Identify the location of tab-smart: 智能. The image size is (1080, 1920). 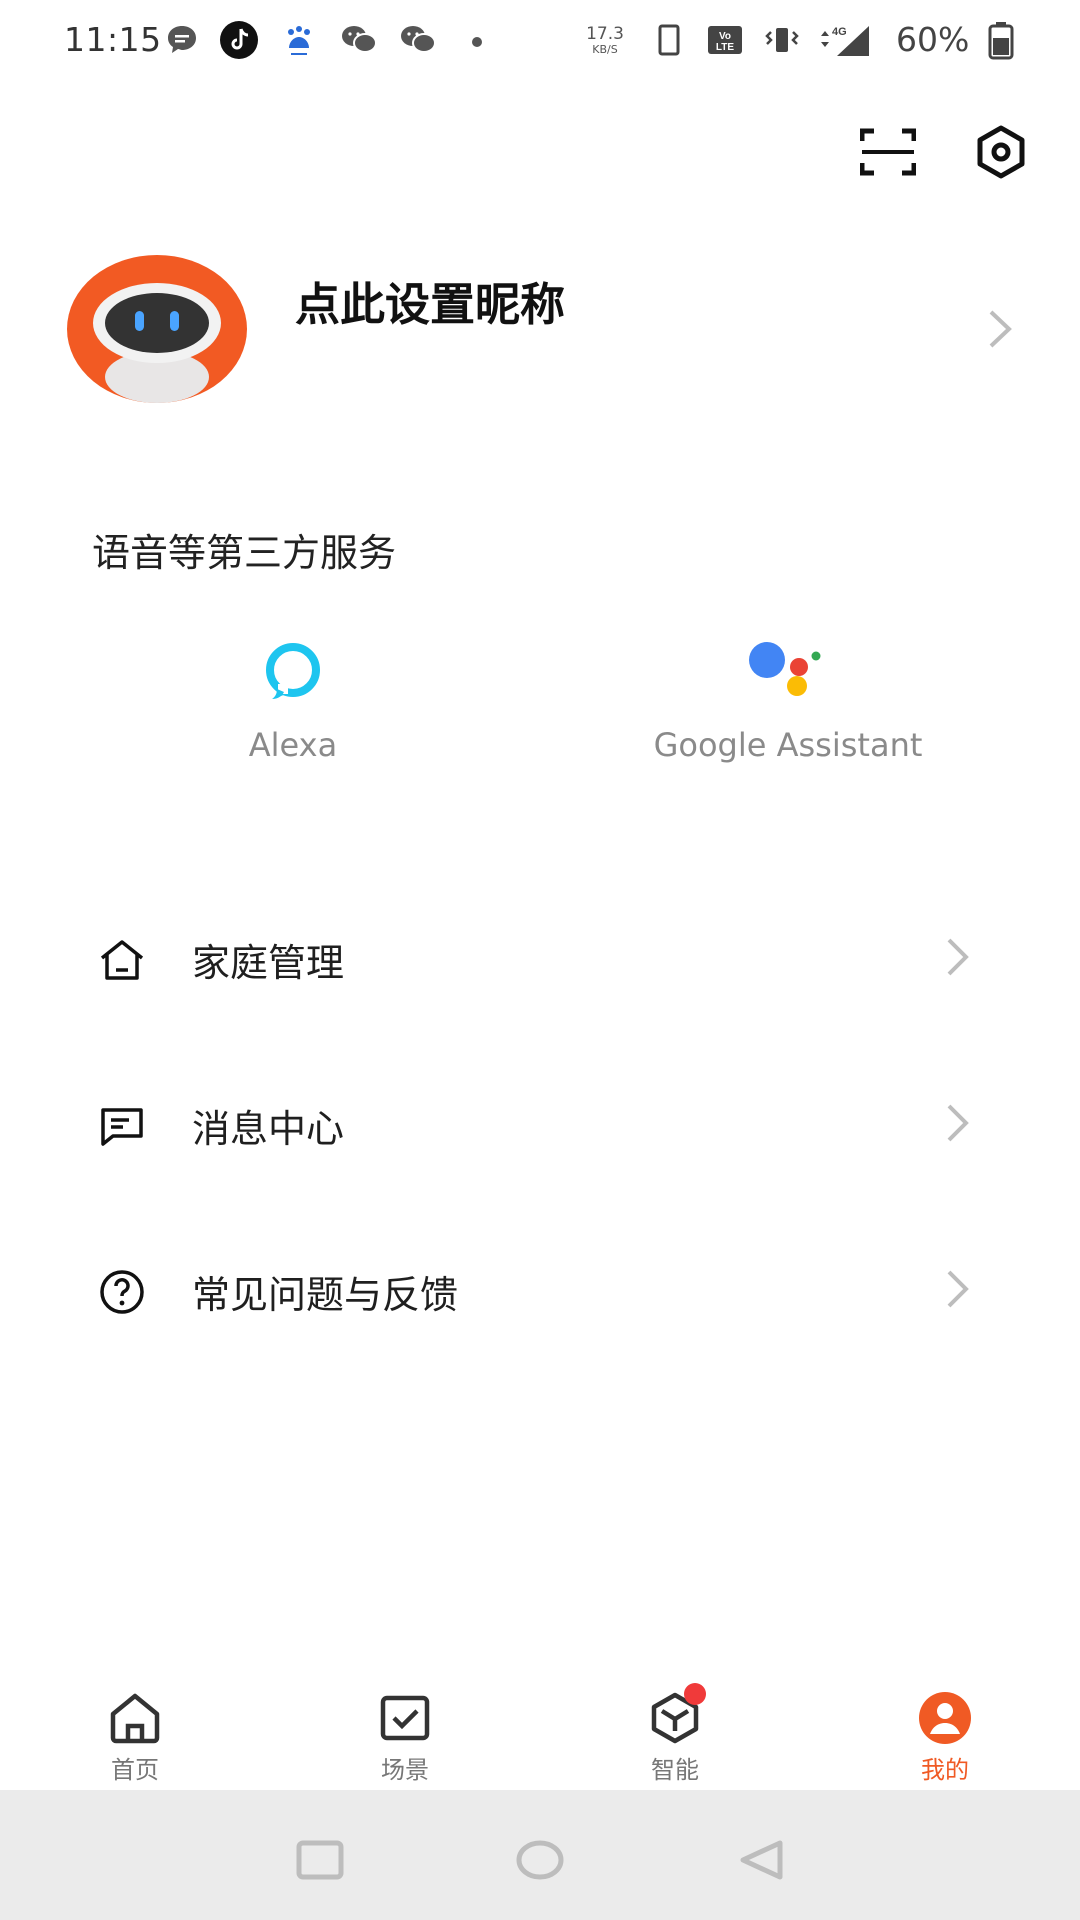
(675, 1729).